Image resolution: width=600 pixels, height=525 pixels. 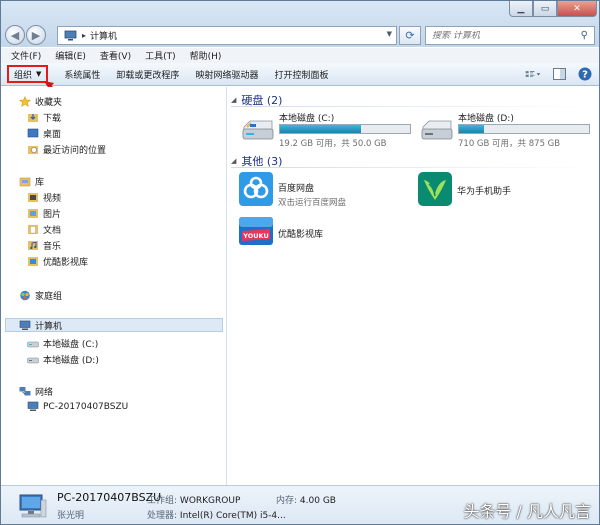 I want to click on huawei-assistant-tile: 华为手机助手, so click(x=464, y=189).